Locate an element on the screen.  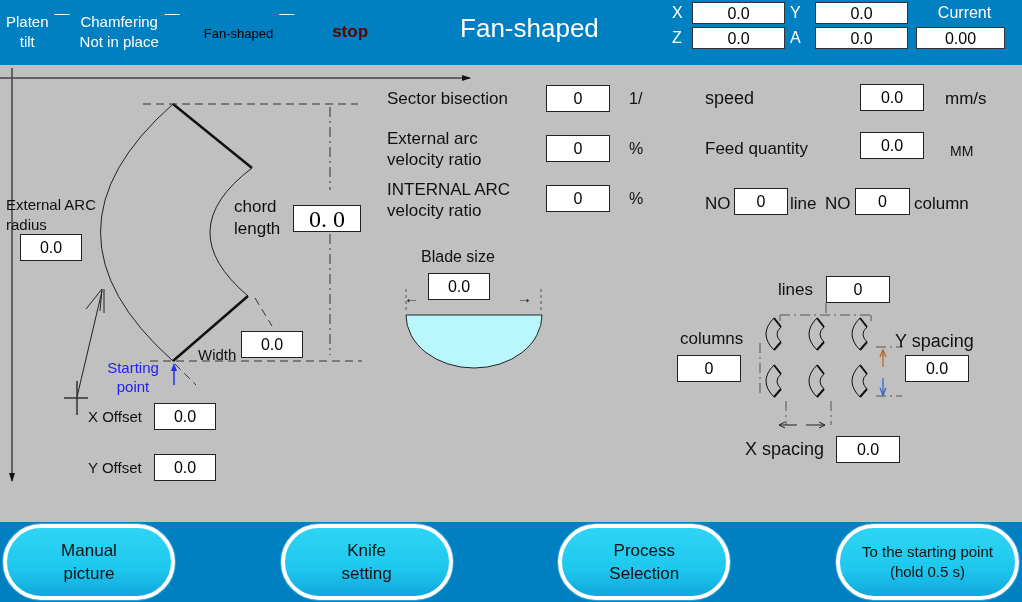
unit-label: MM is located at coordinates (962, 151).